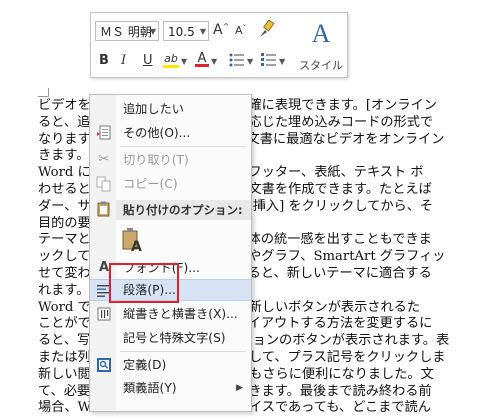 The height and width of the screenshot is (417, 485). I want to click on menu-item-synonyms: 類義語(Y) ▶, so click(170, 388).